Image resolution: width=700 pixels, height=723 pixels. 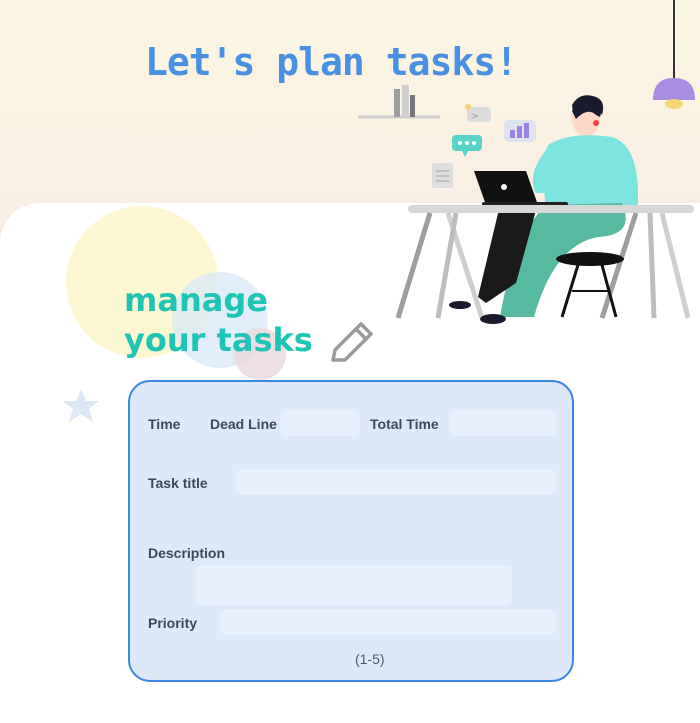 What do you see at coordinates (173, 623) in the screenshot?
I see `priority-label: Priority` at bounding box center [173, 623].